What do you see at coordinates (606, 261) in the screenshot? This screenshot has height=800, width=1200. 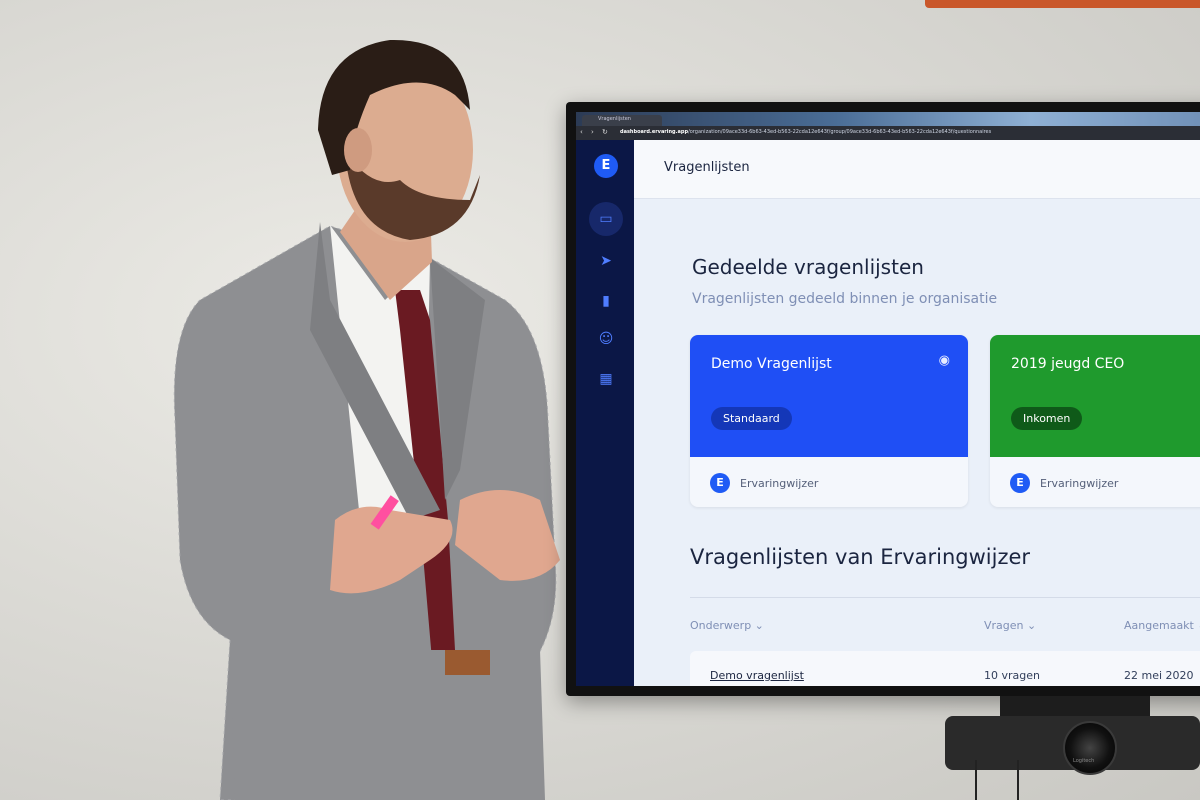 I see `send-icon: ➤` at bounding box center [606, 261].